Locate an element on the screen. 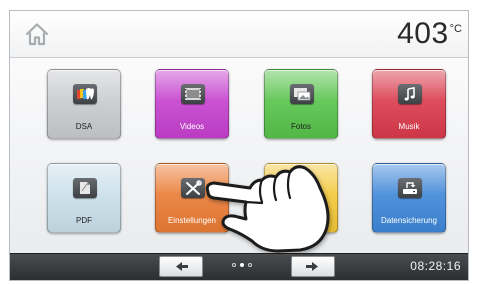  film-icon is located at coordinates (193, 94).